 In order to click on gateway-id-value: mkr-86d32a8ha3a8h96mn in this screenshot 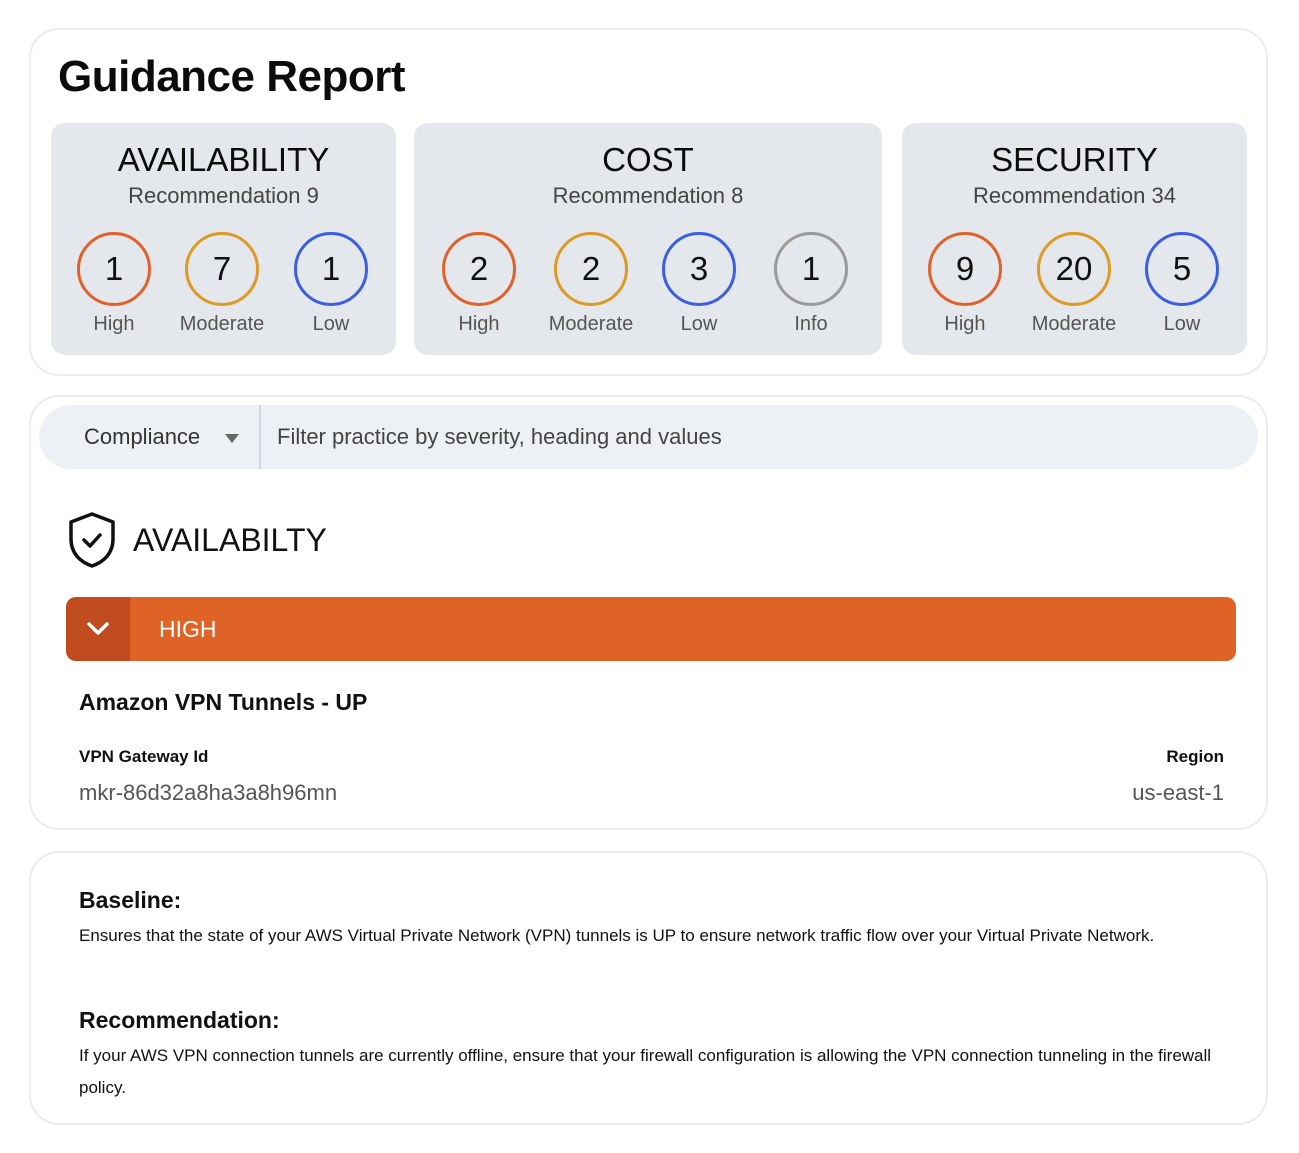, I will do `click(208, 792)`.